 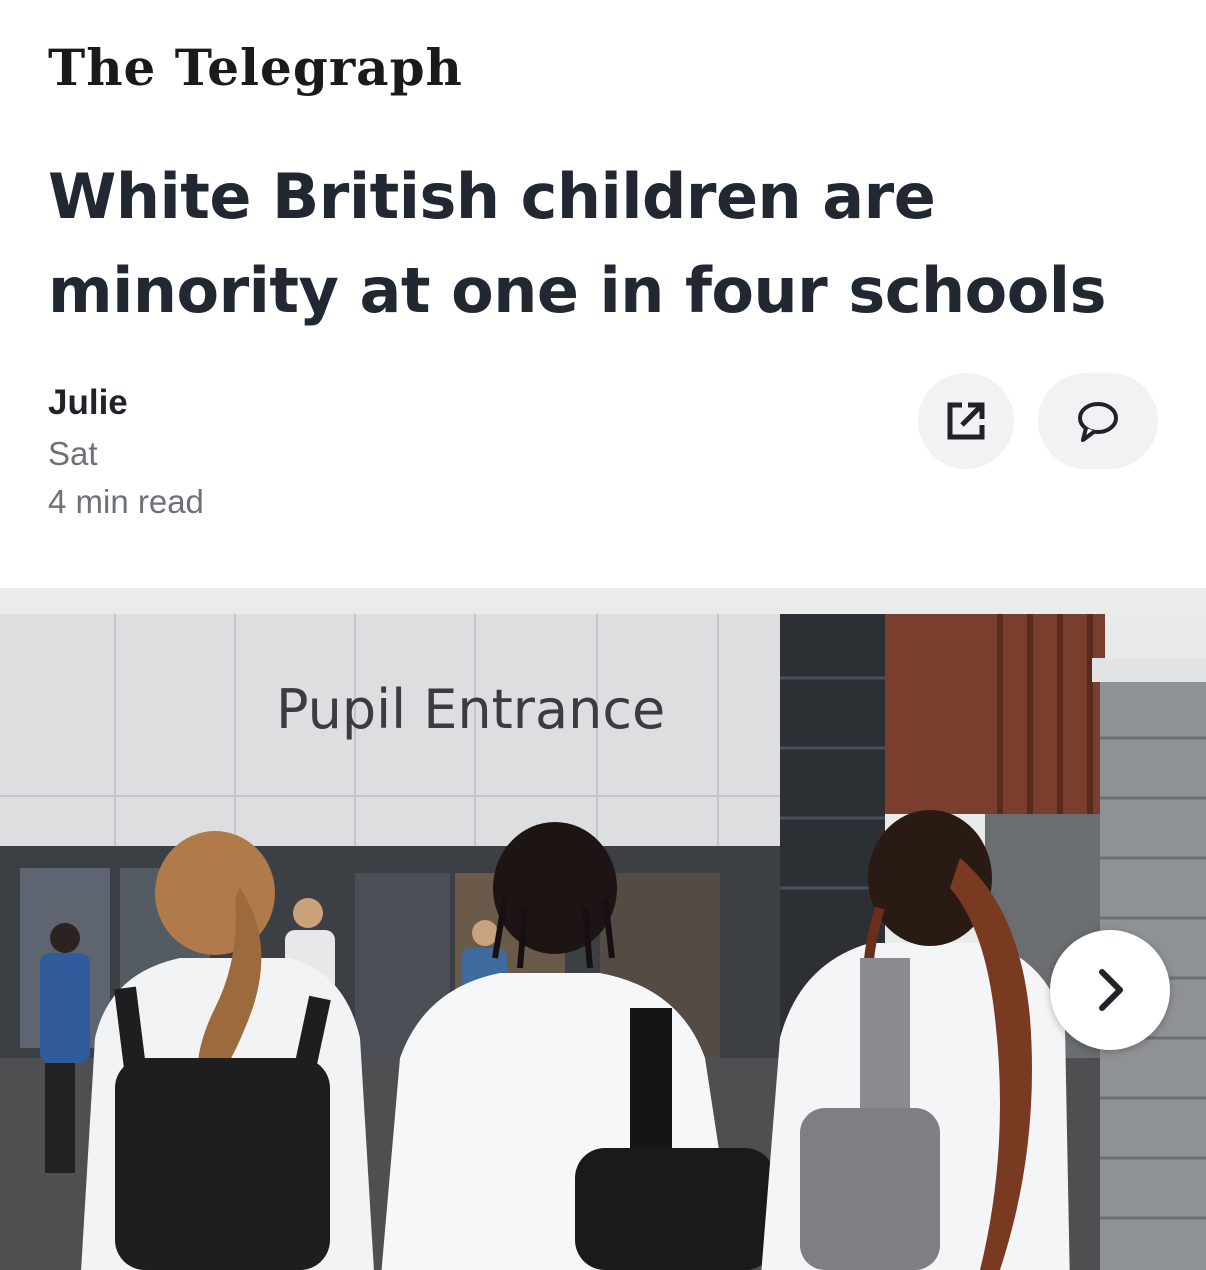 I want to click on author-name: Julie, so click(x=126, y=405).